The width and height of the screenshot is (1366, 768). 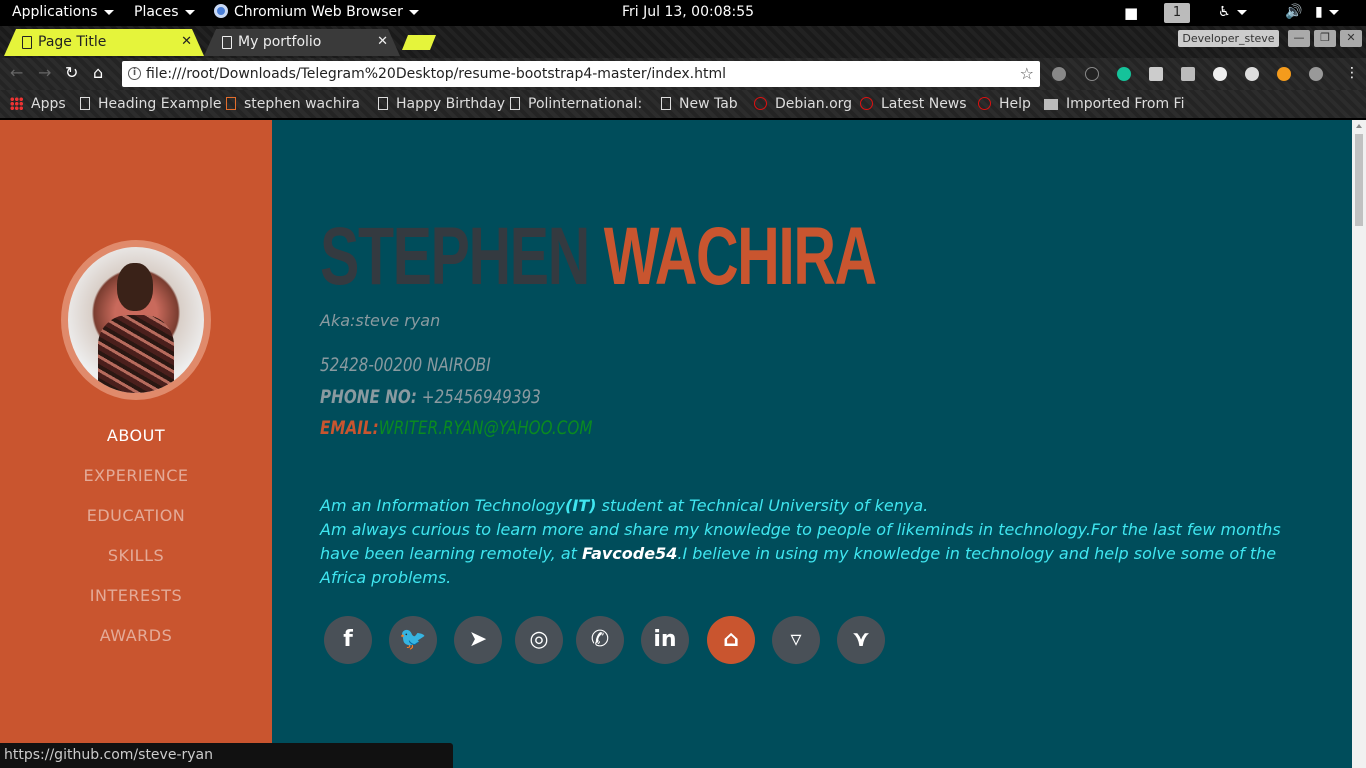 I want to click on tab-my-portfolio: My portfolio ✕, so click(x=302, y=42).